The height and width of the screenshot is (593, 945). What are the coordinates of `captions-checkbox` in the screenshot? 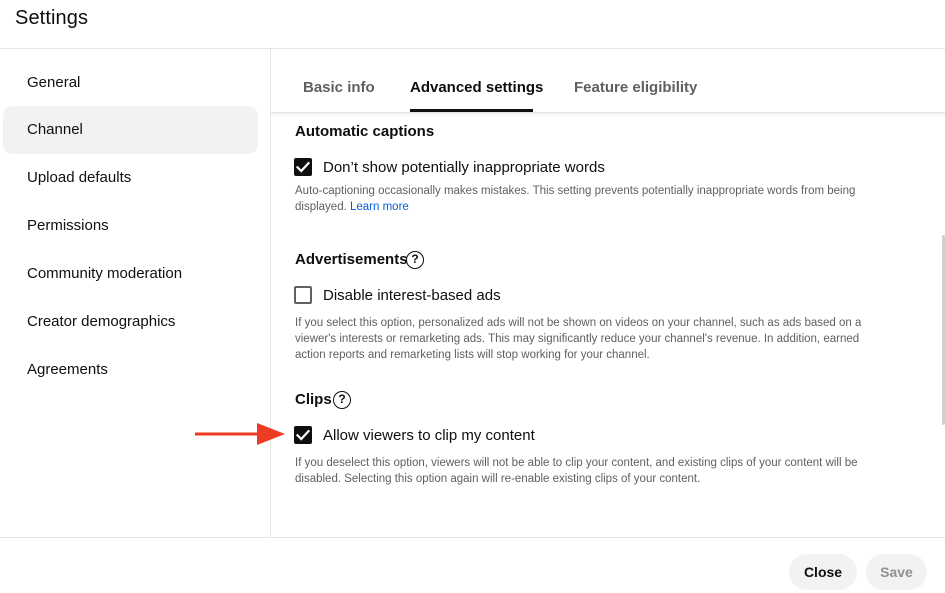 It's located at (303, 167).